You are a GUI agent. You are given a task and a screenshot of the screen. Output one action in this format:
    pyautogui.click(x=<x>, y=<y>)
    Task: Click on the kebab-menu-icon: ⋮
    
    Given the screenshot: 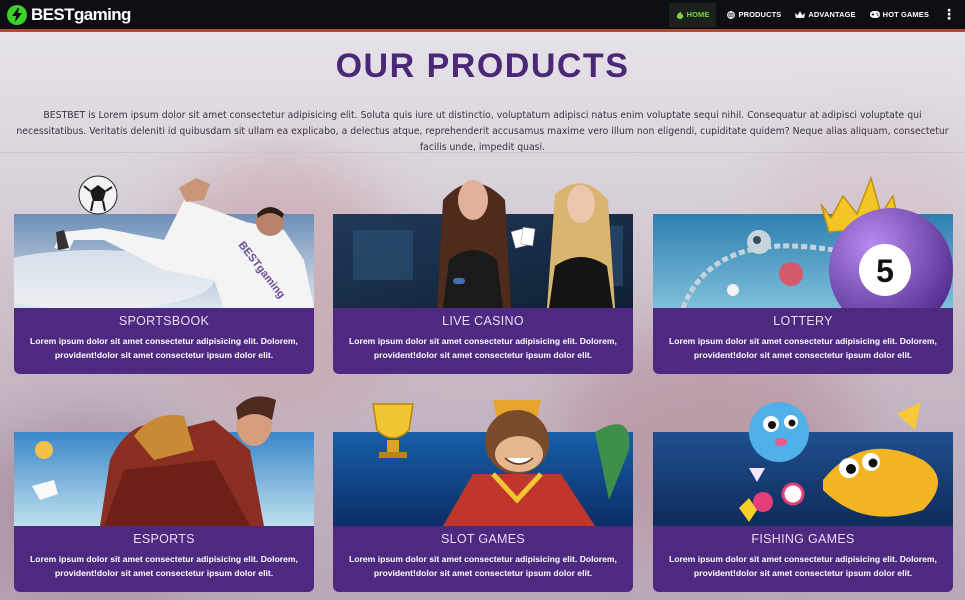 What is the action you would take?
    pyautogui.click(x=950, y=15)
    